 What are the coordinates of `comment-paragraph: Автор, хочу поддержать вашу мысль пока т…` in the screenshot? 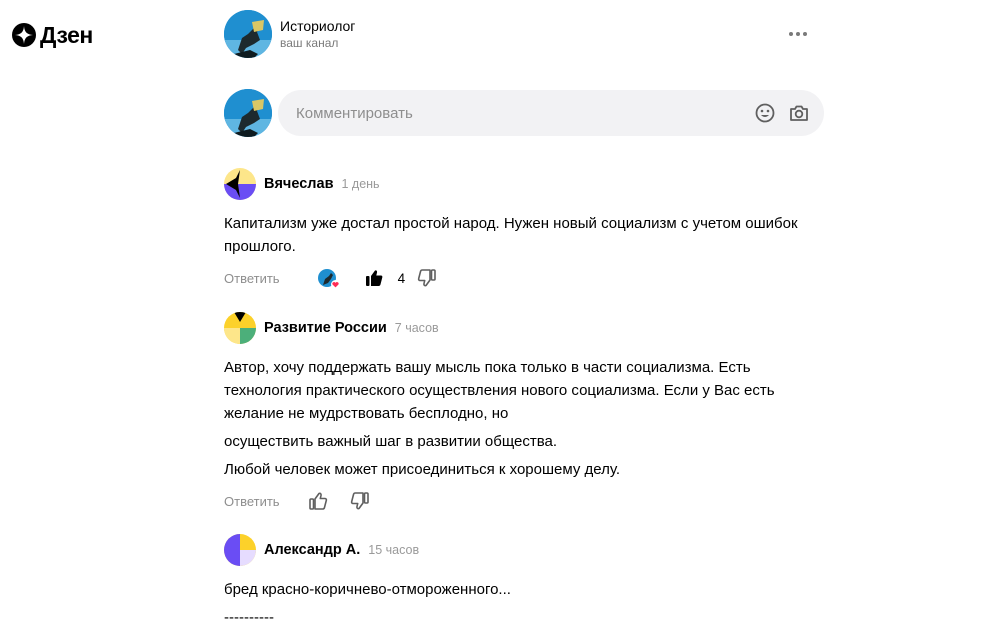 It's located at (499, 390).